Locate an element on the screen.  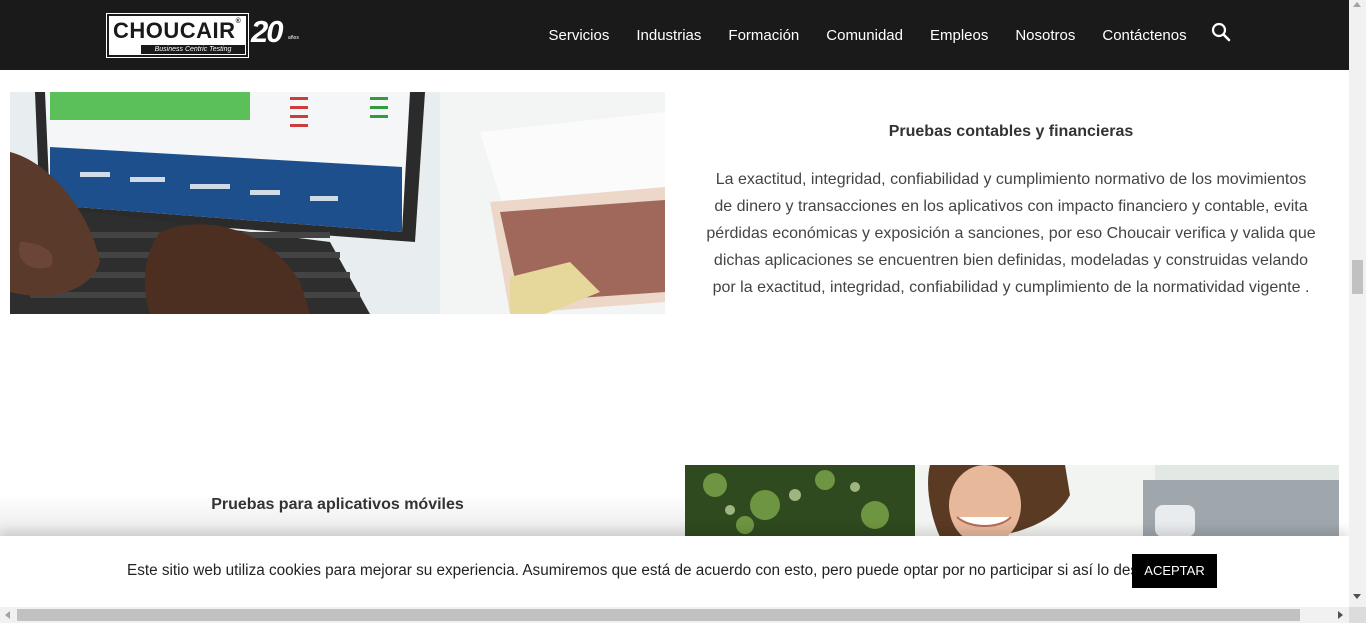
nav-item-servicios: Servicios is located at coordinates (579, 35).